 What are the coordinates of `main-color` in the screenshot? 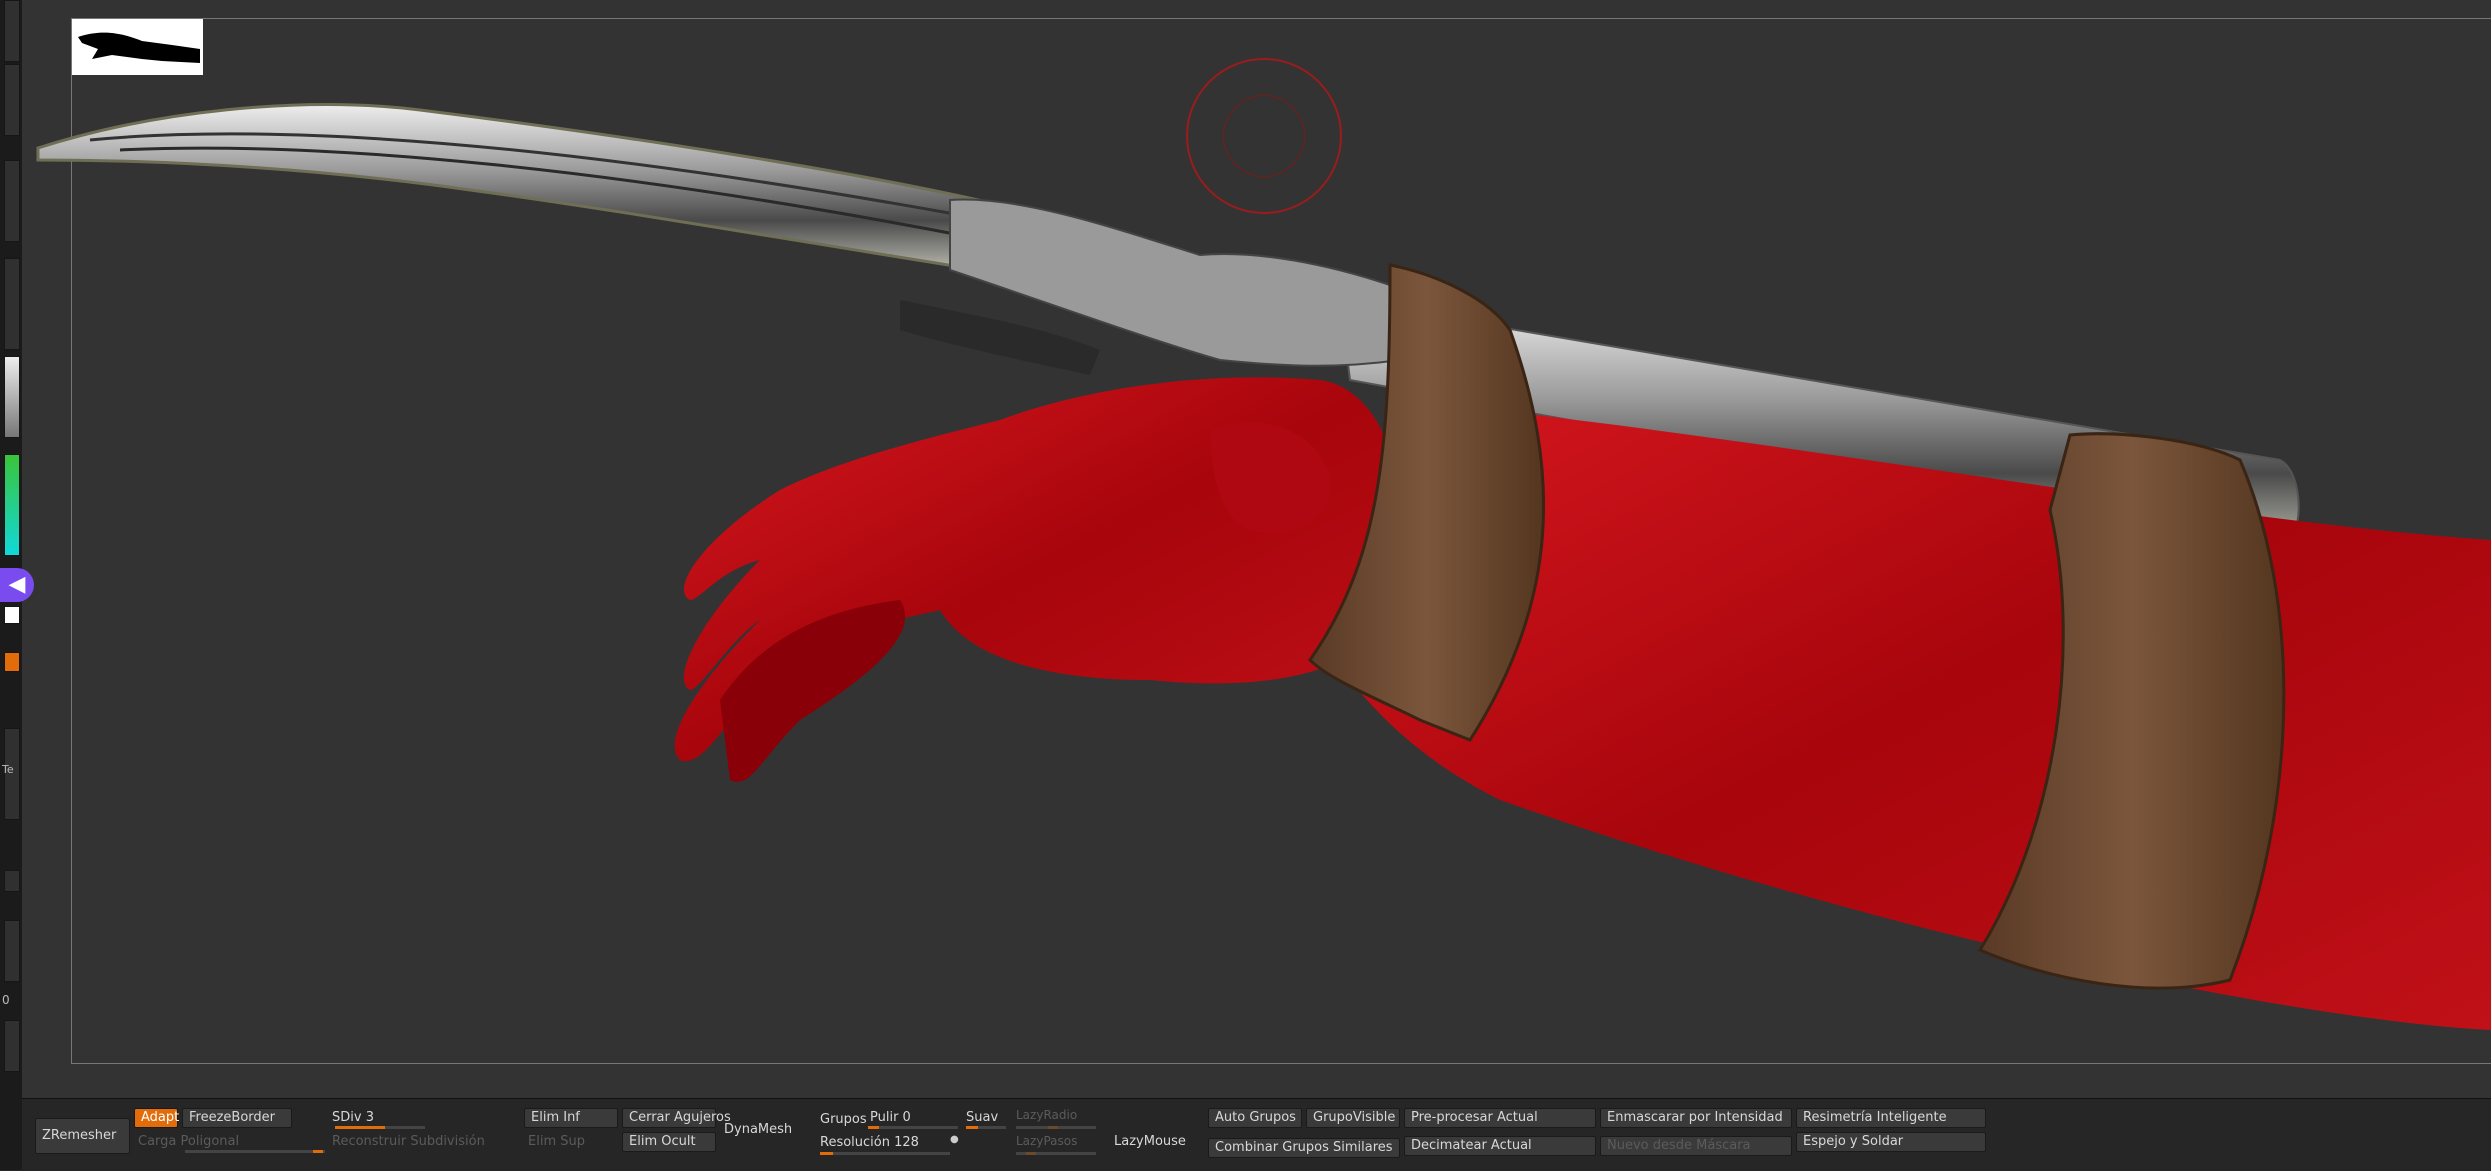 It's located at (12, 615).